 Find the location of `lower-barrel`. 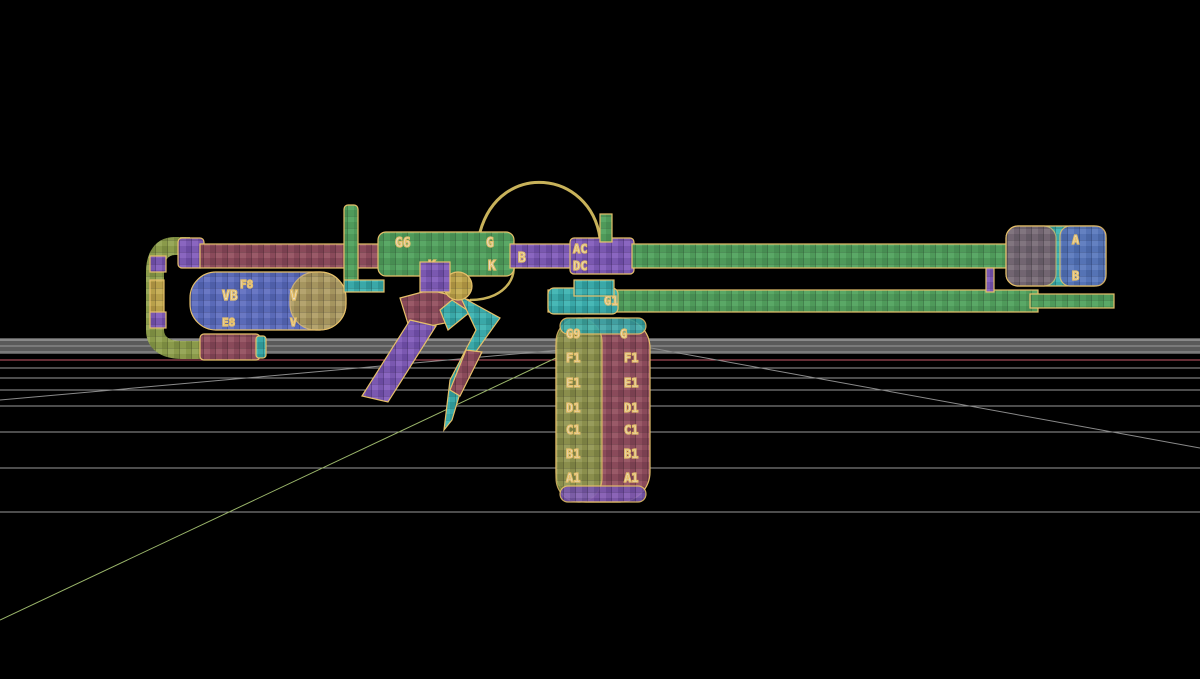

lower-barrel is located at coordinates (793, 301).